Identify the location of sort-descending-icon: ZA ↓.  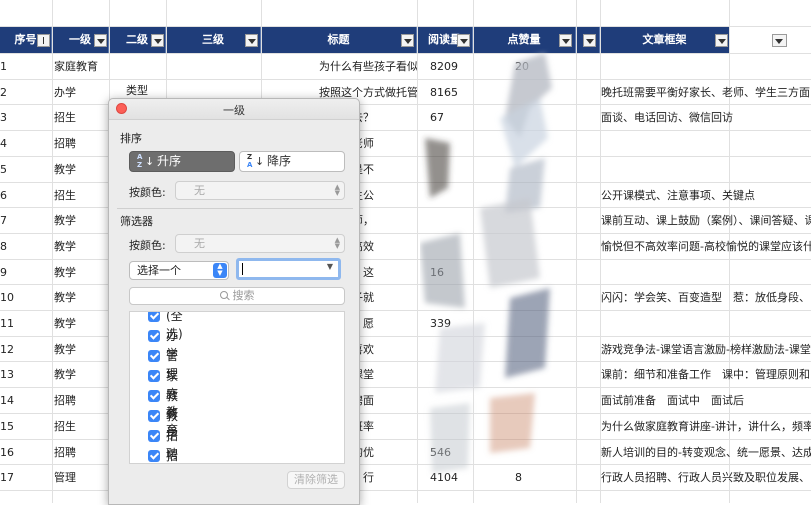
(256, 161).